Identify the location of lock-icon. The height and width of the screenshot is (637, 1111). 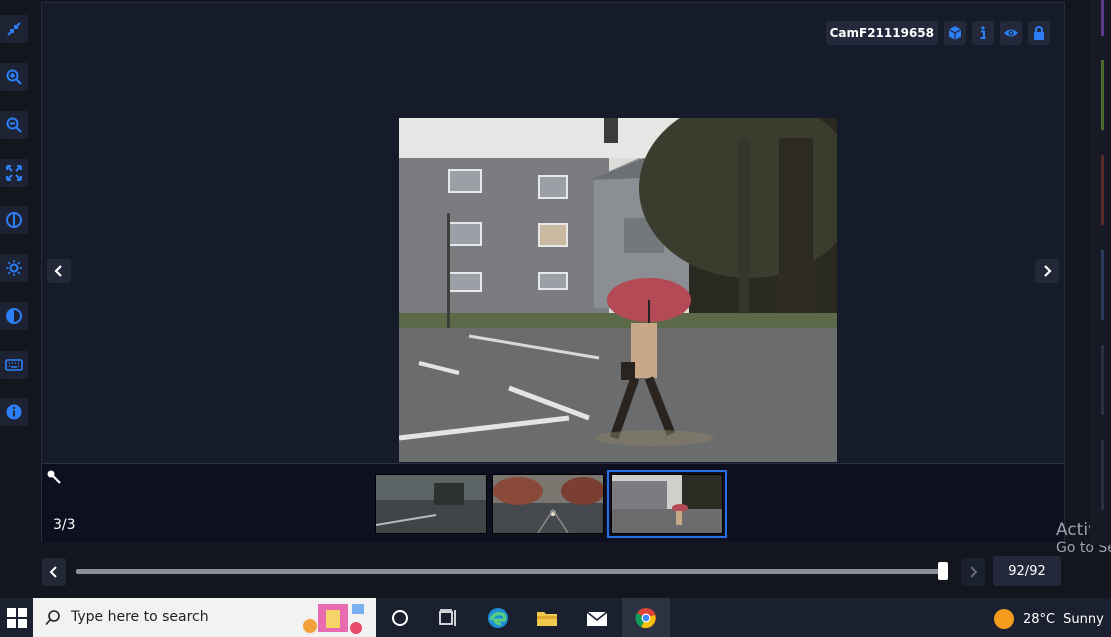
(1039, 33).